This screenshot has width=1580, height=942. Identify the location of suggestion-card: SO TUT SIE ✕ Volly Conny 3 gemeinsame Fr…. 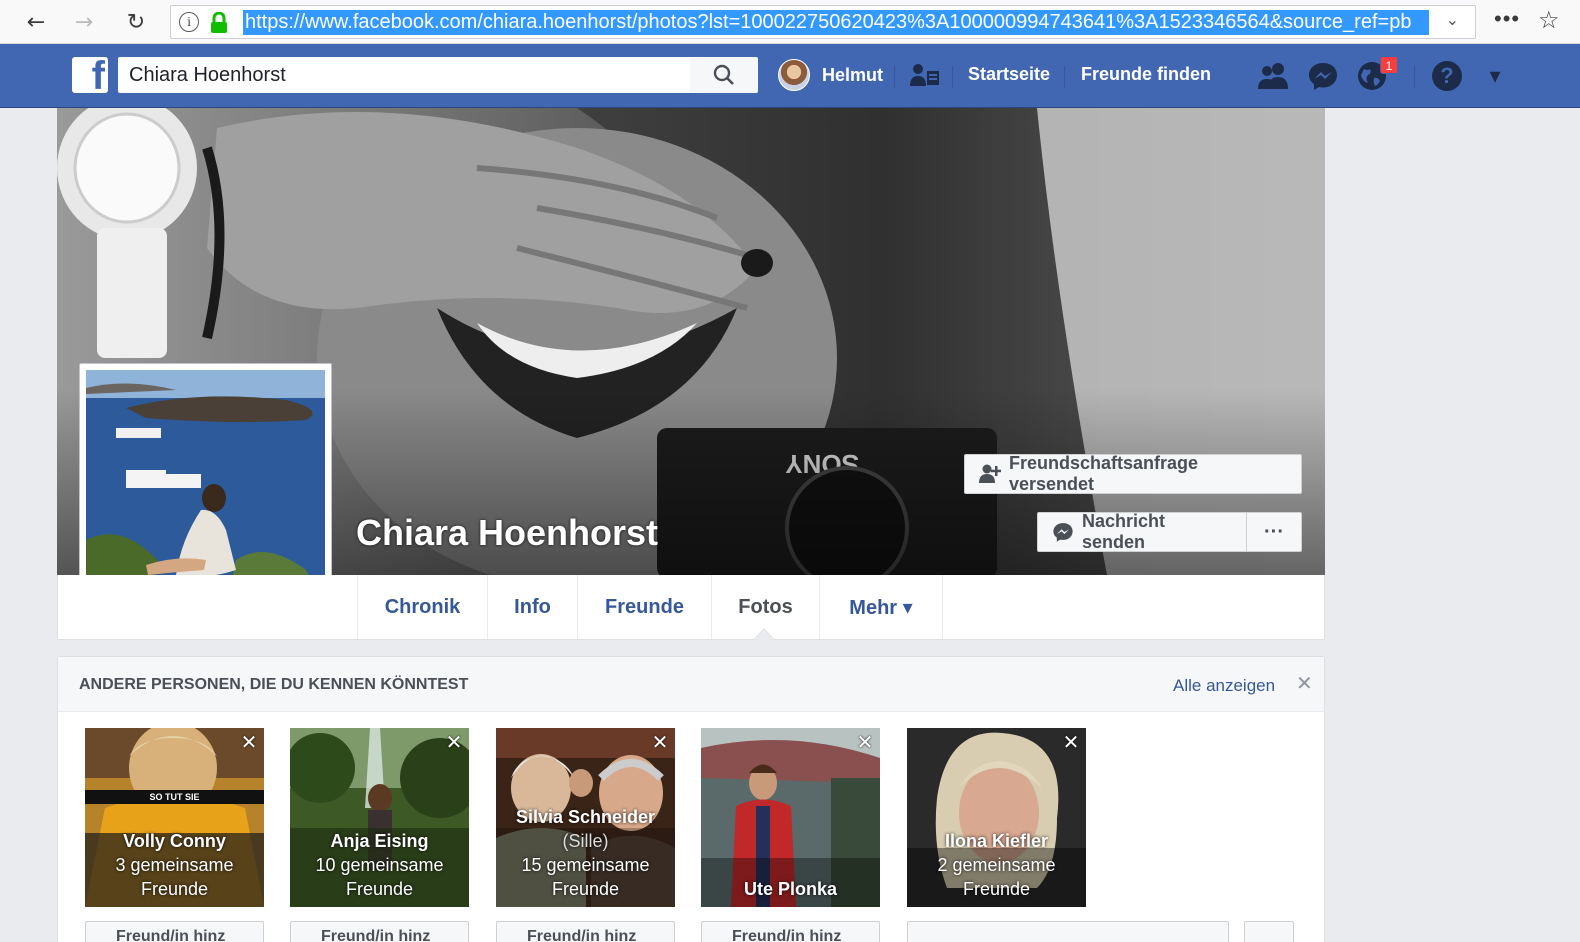
(174, 817).